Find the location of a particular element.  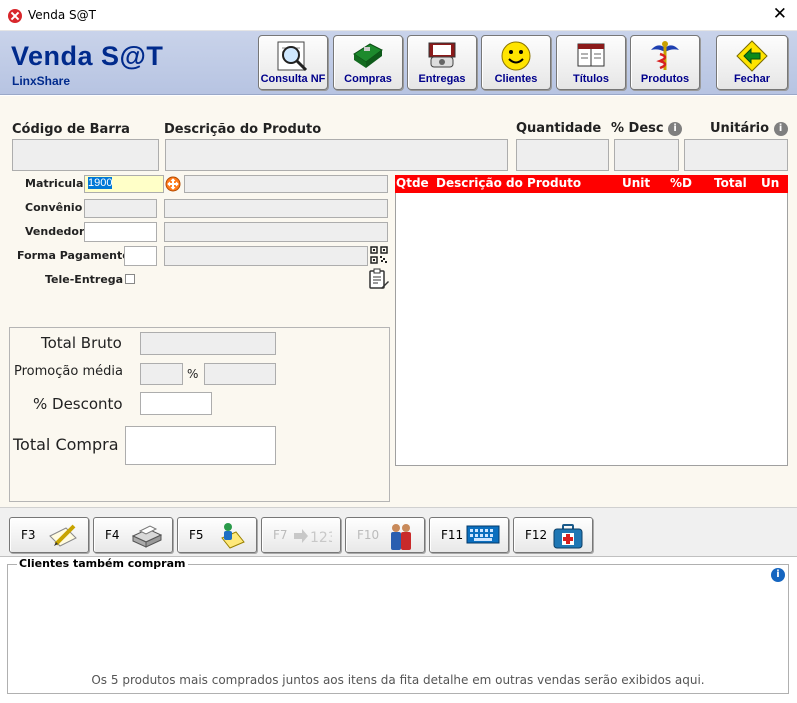

convenio-name-field is located at coordinates (276, 208).